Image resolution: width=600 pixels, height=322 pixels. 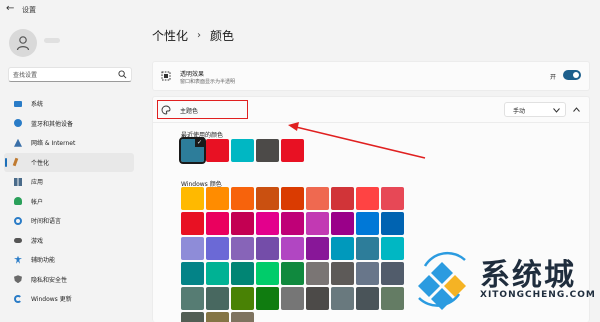 I want to click on sidebar-item-time-language: 时间和语言, so click(x=69, y=221).